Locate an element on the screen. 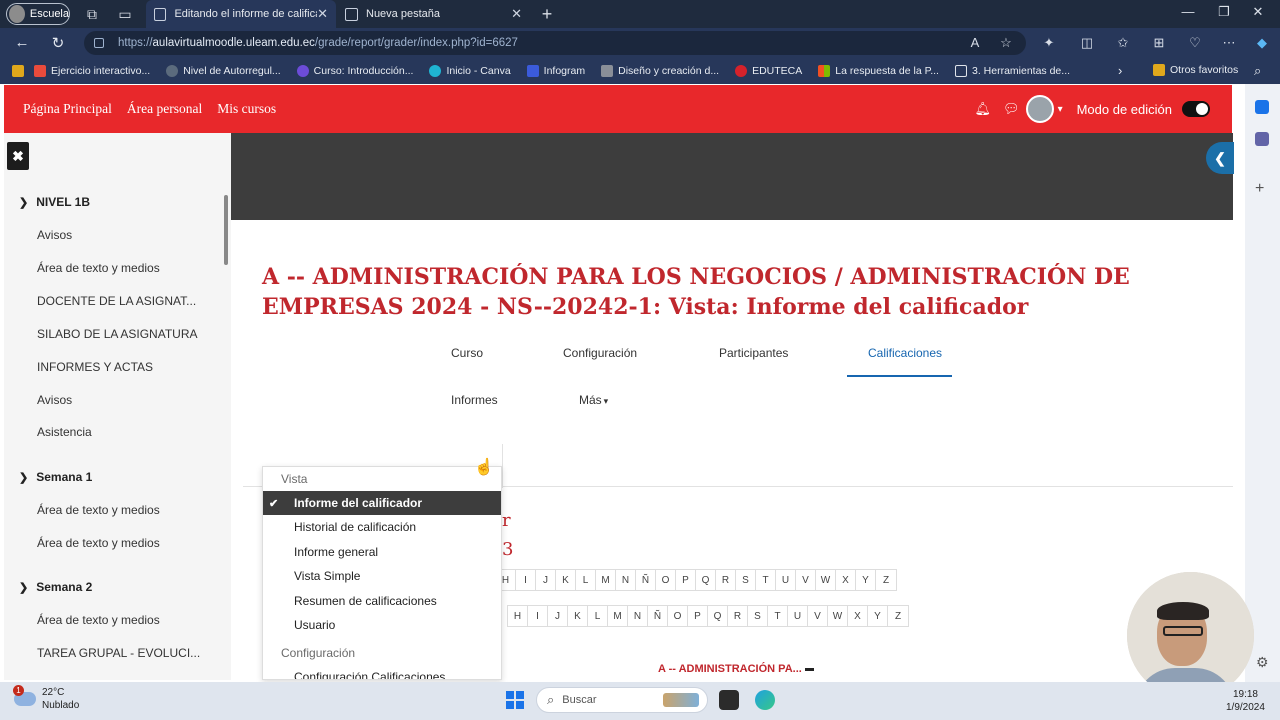  system-clock: 19:18 1/9/2024 is located at coordinates (1245, 701).